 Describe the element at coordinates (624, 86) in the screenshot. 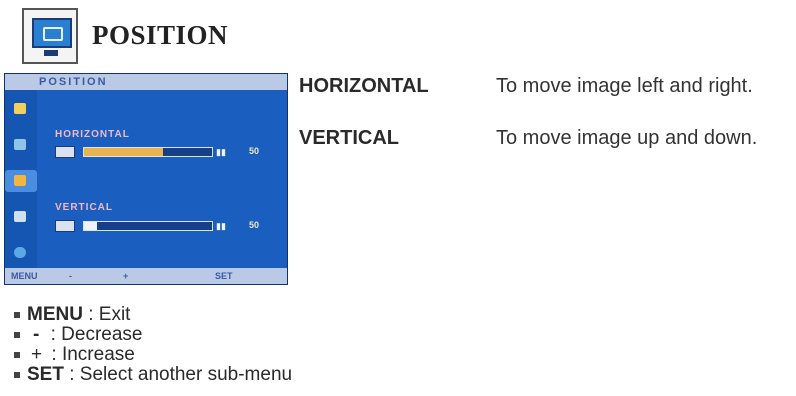

I see `desc-text-horizontal: To move image left and right.` at that location.